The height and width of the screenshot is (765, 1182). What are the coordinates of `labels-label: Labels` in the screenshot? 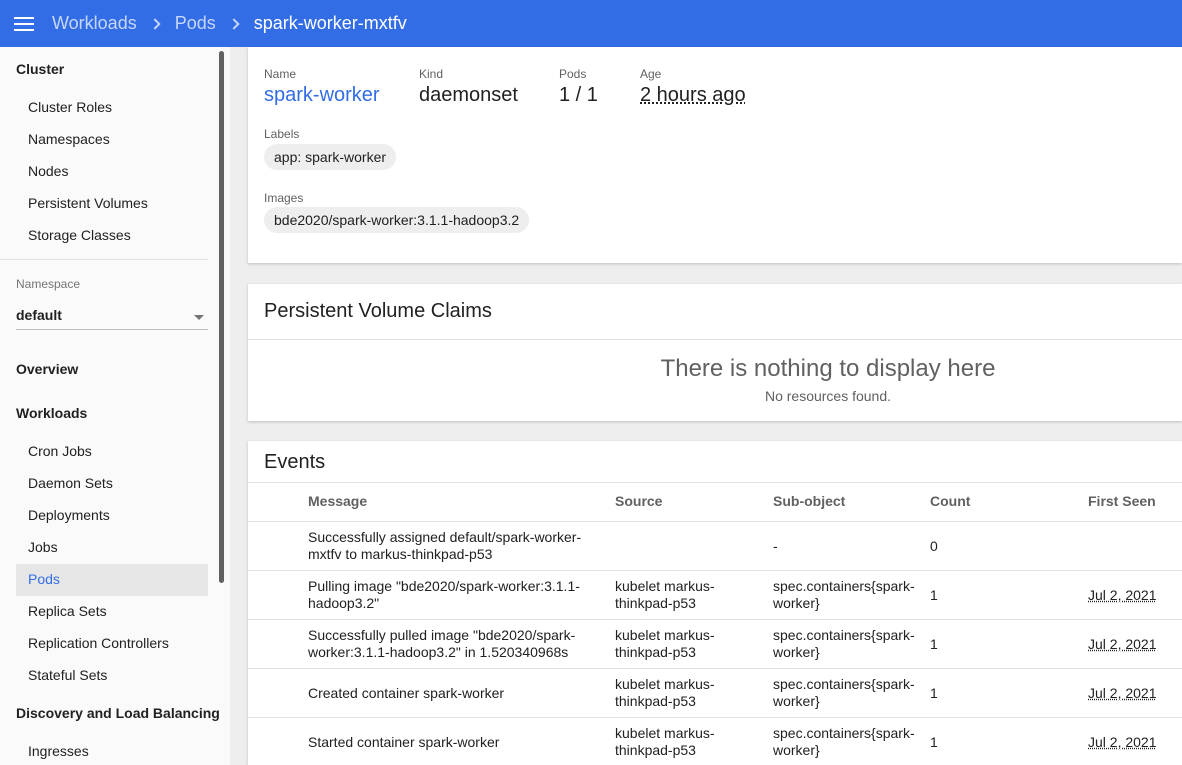 It's located at (282, 134).